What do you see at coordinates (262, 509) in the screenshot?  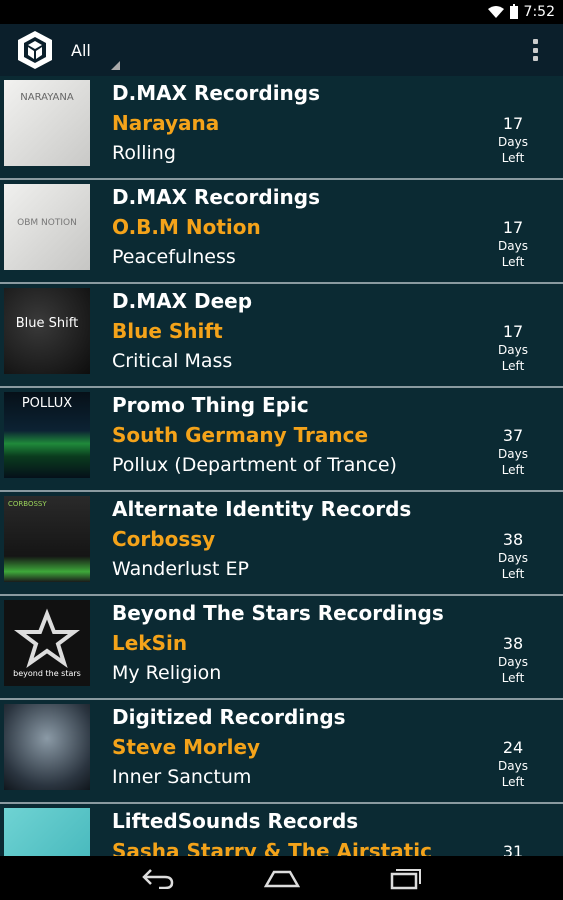 I see `record-label: Alternate Identity Records` at bounding box center [262, 509].